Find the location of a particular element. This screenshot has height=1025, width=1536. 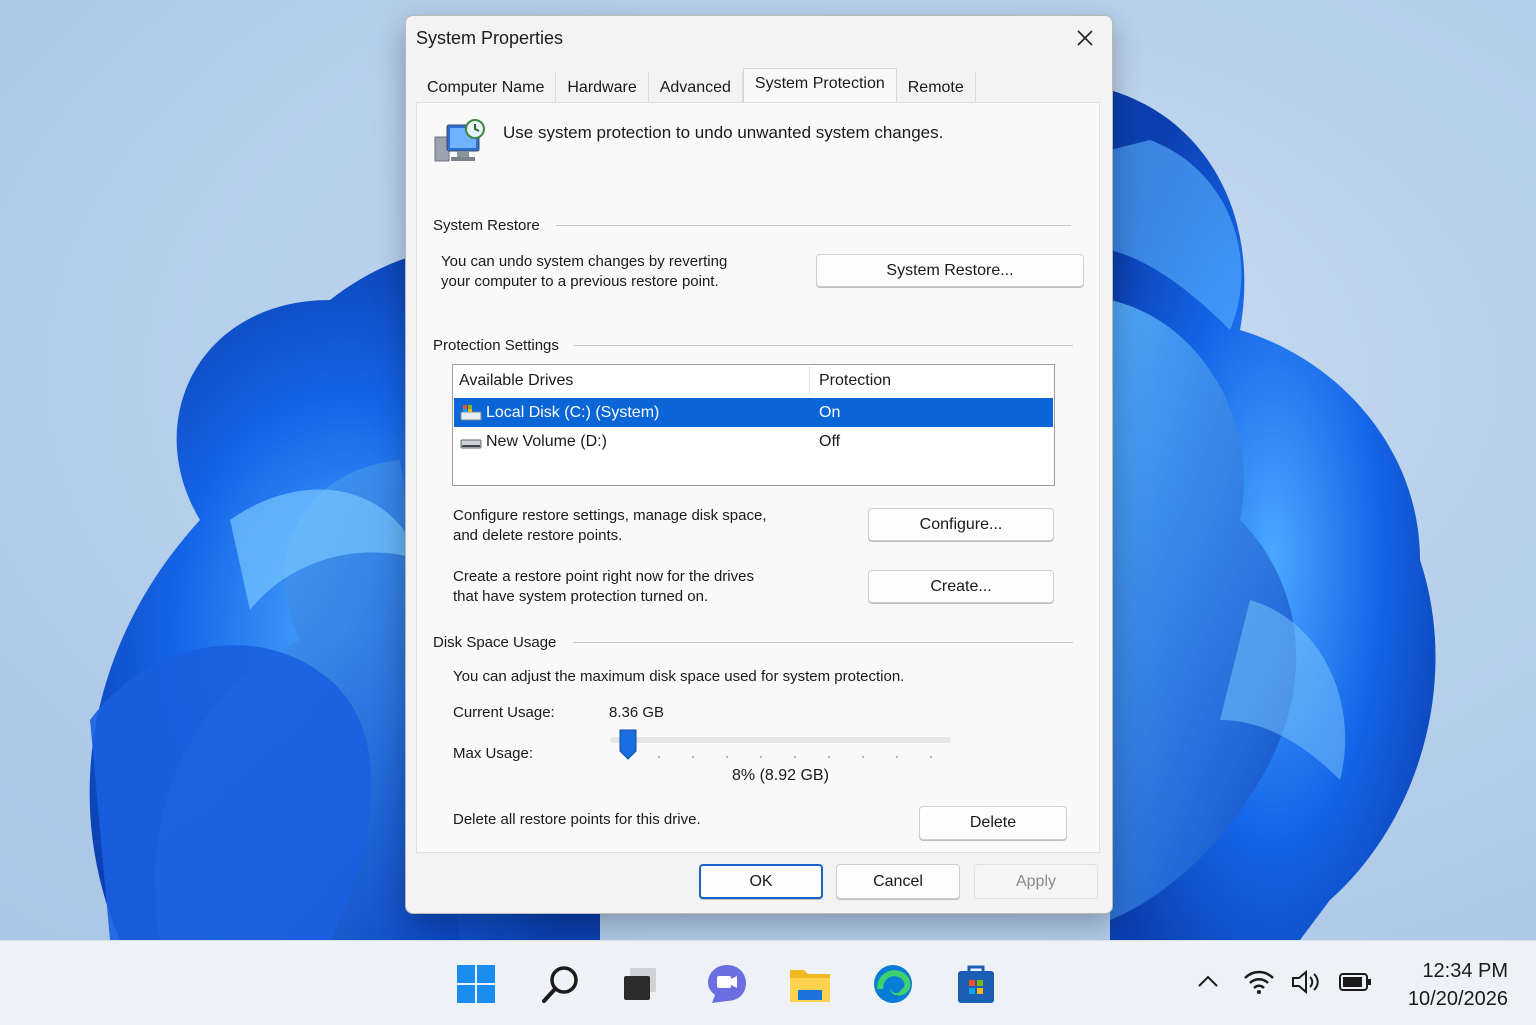

apply-button: Apply is located at coordinates (1036, 881).